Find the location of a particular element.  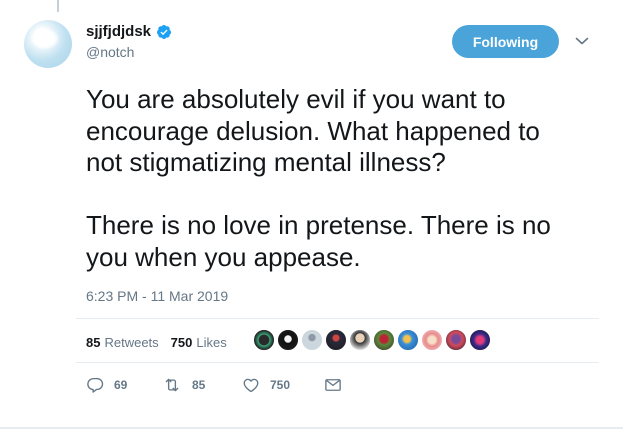

name-row: sjjfjdjdsk is located at coordinates (129, 31).